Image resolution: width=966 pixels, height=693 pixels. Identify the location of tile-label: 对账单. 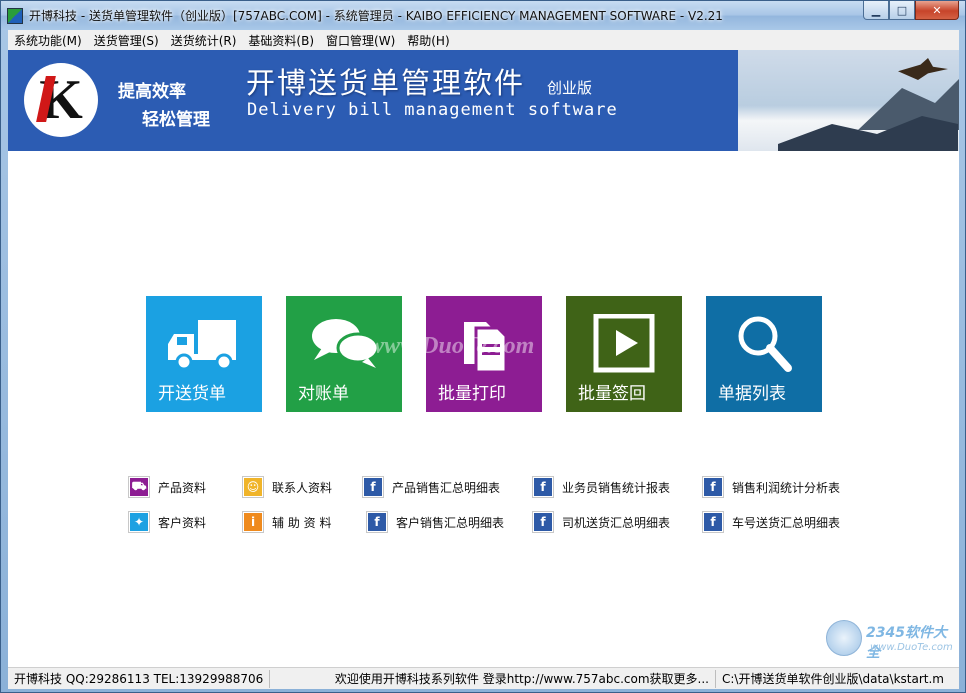
(323, 394).